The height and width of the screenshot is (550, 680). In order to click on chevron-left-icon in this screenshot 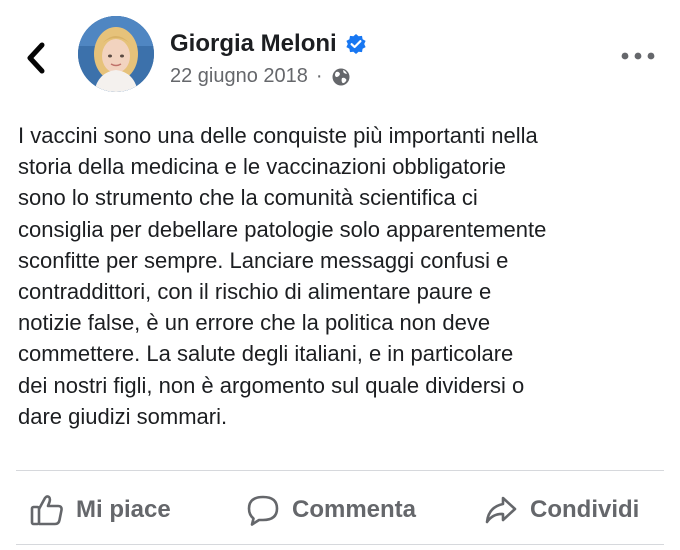, I will do `click(36, 58)`.